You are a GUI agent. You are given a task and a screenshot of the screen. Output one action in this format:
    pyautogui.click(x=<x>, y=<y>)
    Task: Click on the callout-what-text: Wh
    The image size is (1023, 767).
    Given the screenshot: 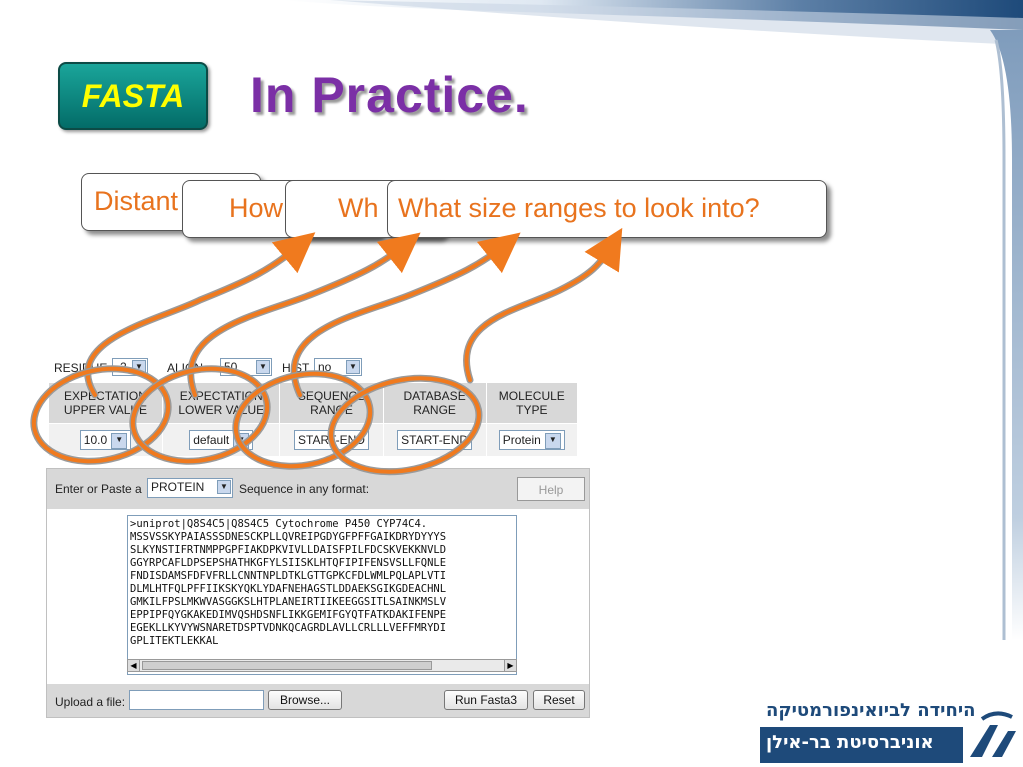 What is the action you would take?
    pyautogui.click(x=358, y=208)
    